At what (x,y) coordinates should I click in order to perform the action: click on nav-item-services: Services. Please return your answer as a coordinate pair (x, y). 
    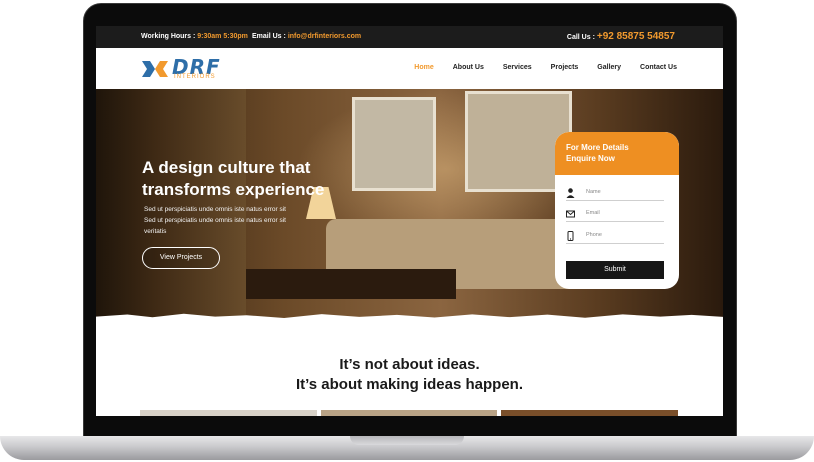
    Looking at the image, I should click on (517, 67).